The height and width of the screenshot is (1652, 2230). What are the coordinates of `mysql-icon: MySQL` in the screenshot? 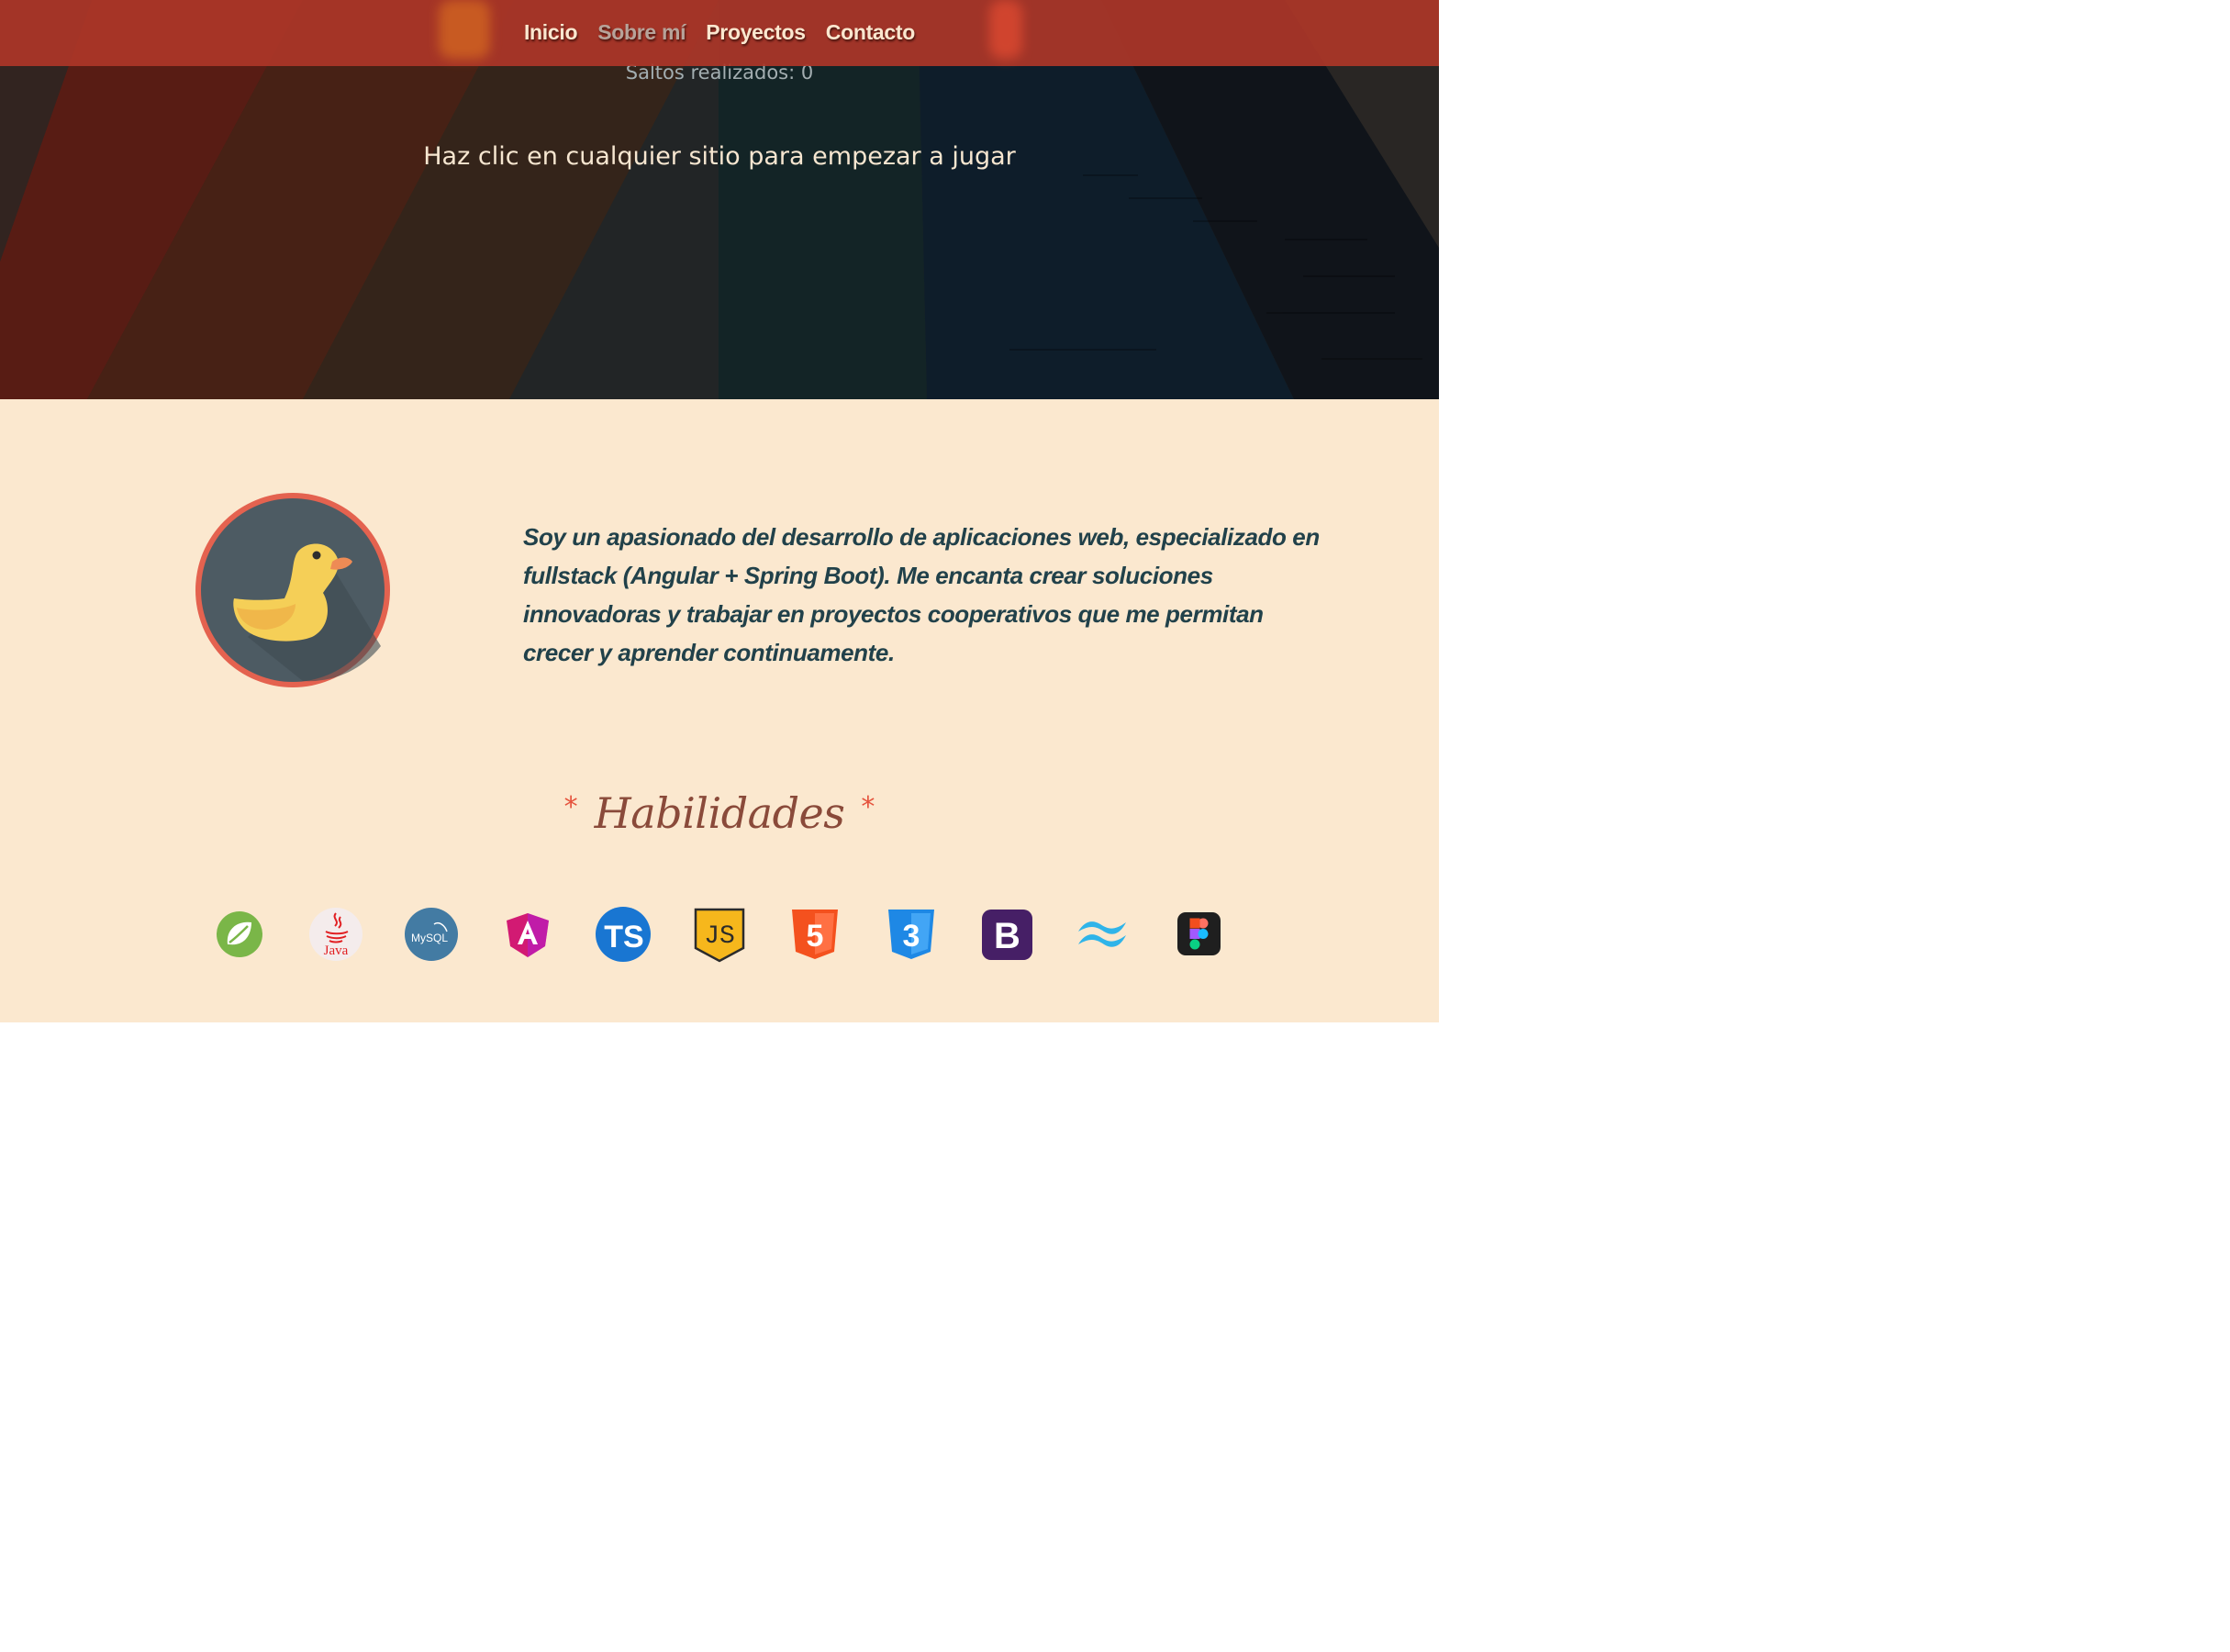 It's located at (432, 934).